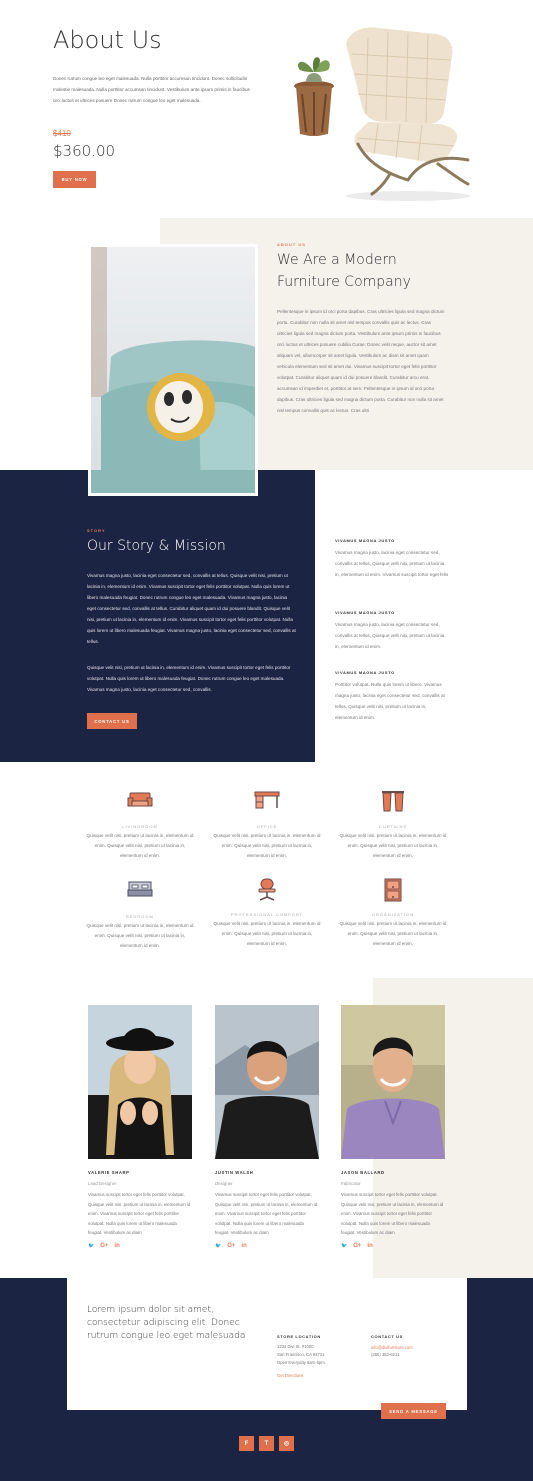 This screenshot has height=1481, width=533. What do you see at coordinates (393, 1082) in the screenshot?
I see `jason-photo` at bounding box center [393, 1082].